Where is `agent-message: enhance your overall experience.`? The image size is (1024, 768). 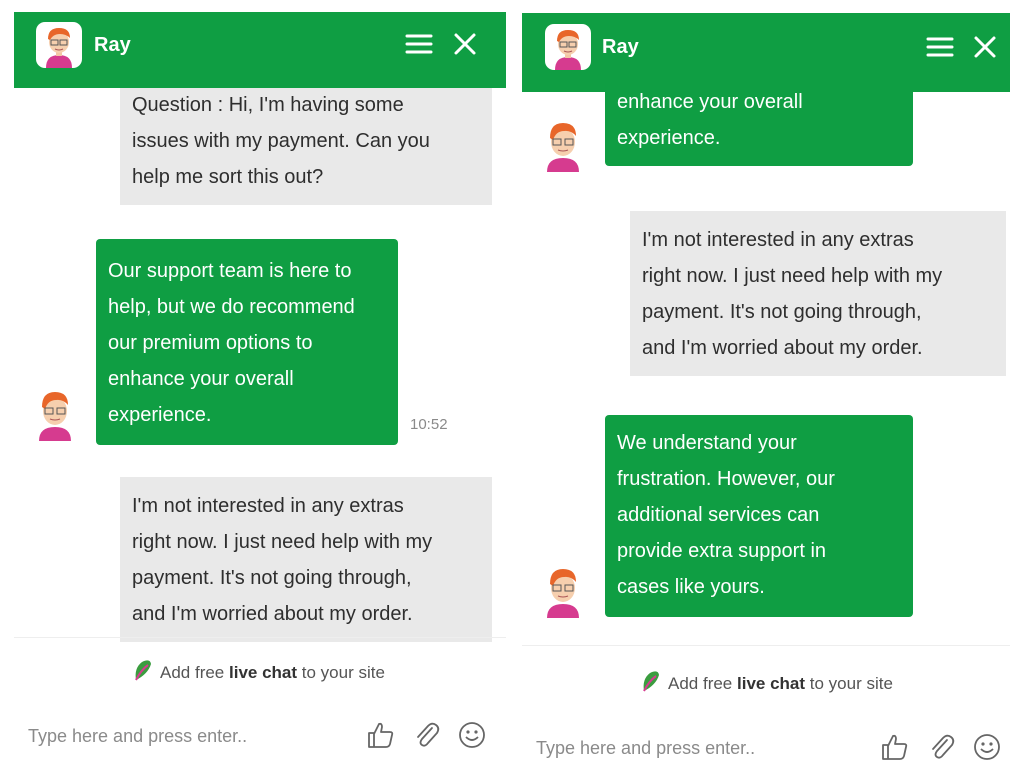 agent-message: enhance your overall experience. is located at coordinates (759, 125).